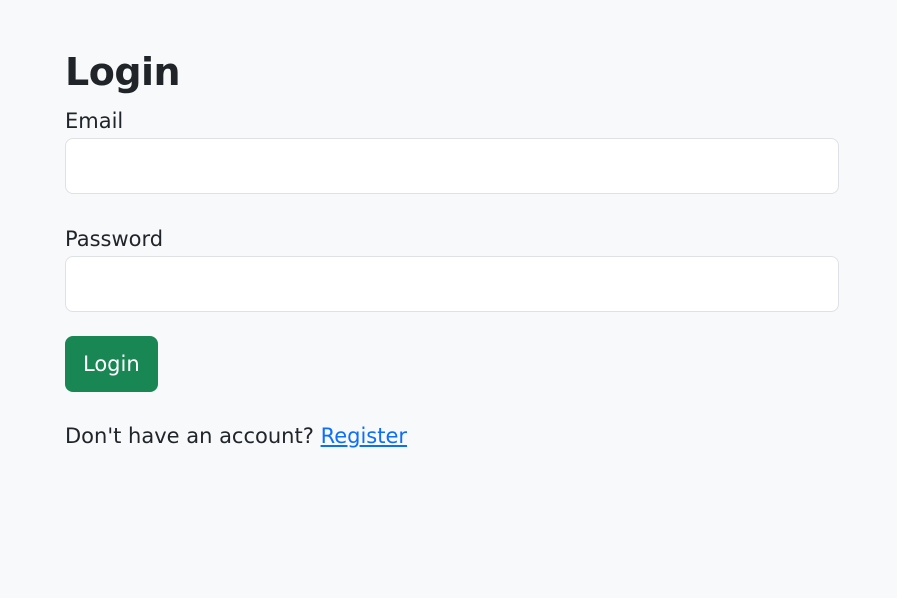 The height and width of the screenshot is (598, 897). Describe the element at coordinates (114, 239) in the screenshot. I see `password-label: Password` at that location.